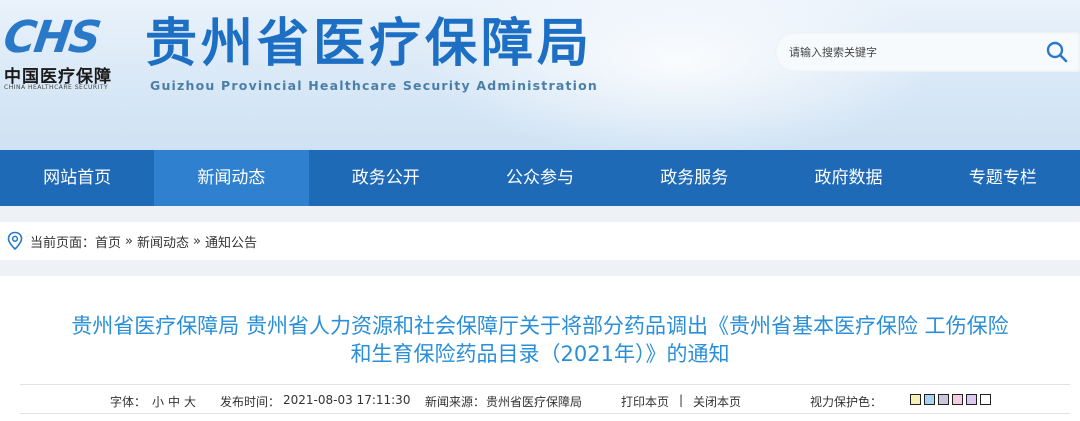 This screenshot has height=421, width=1080. What do you see at coordinates (950, 399) in the screenshot?
I see `eye-protection-swatches` at bounding box center [950, 399].